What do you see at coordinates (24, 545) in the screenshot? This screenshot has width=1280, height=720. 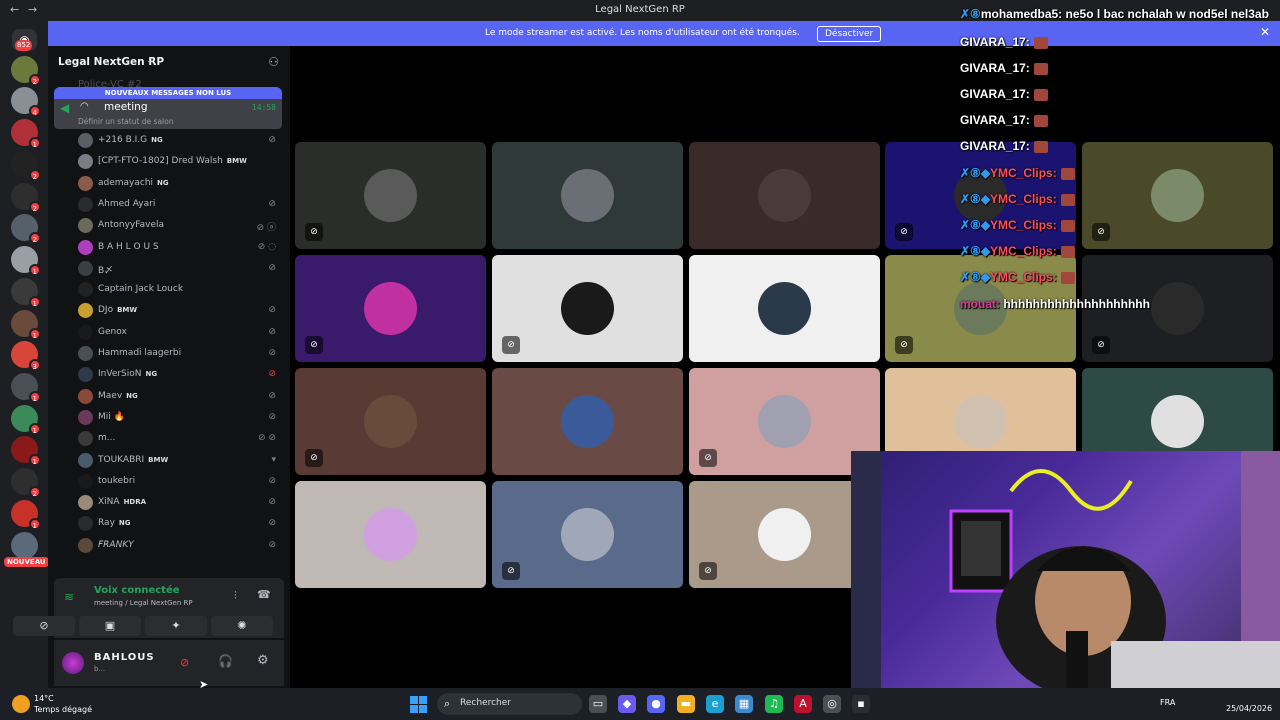 I see `server-icon` at bounding box center [24, 545].